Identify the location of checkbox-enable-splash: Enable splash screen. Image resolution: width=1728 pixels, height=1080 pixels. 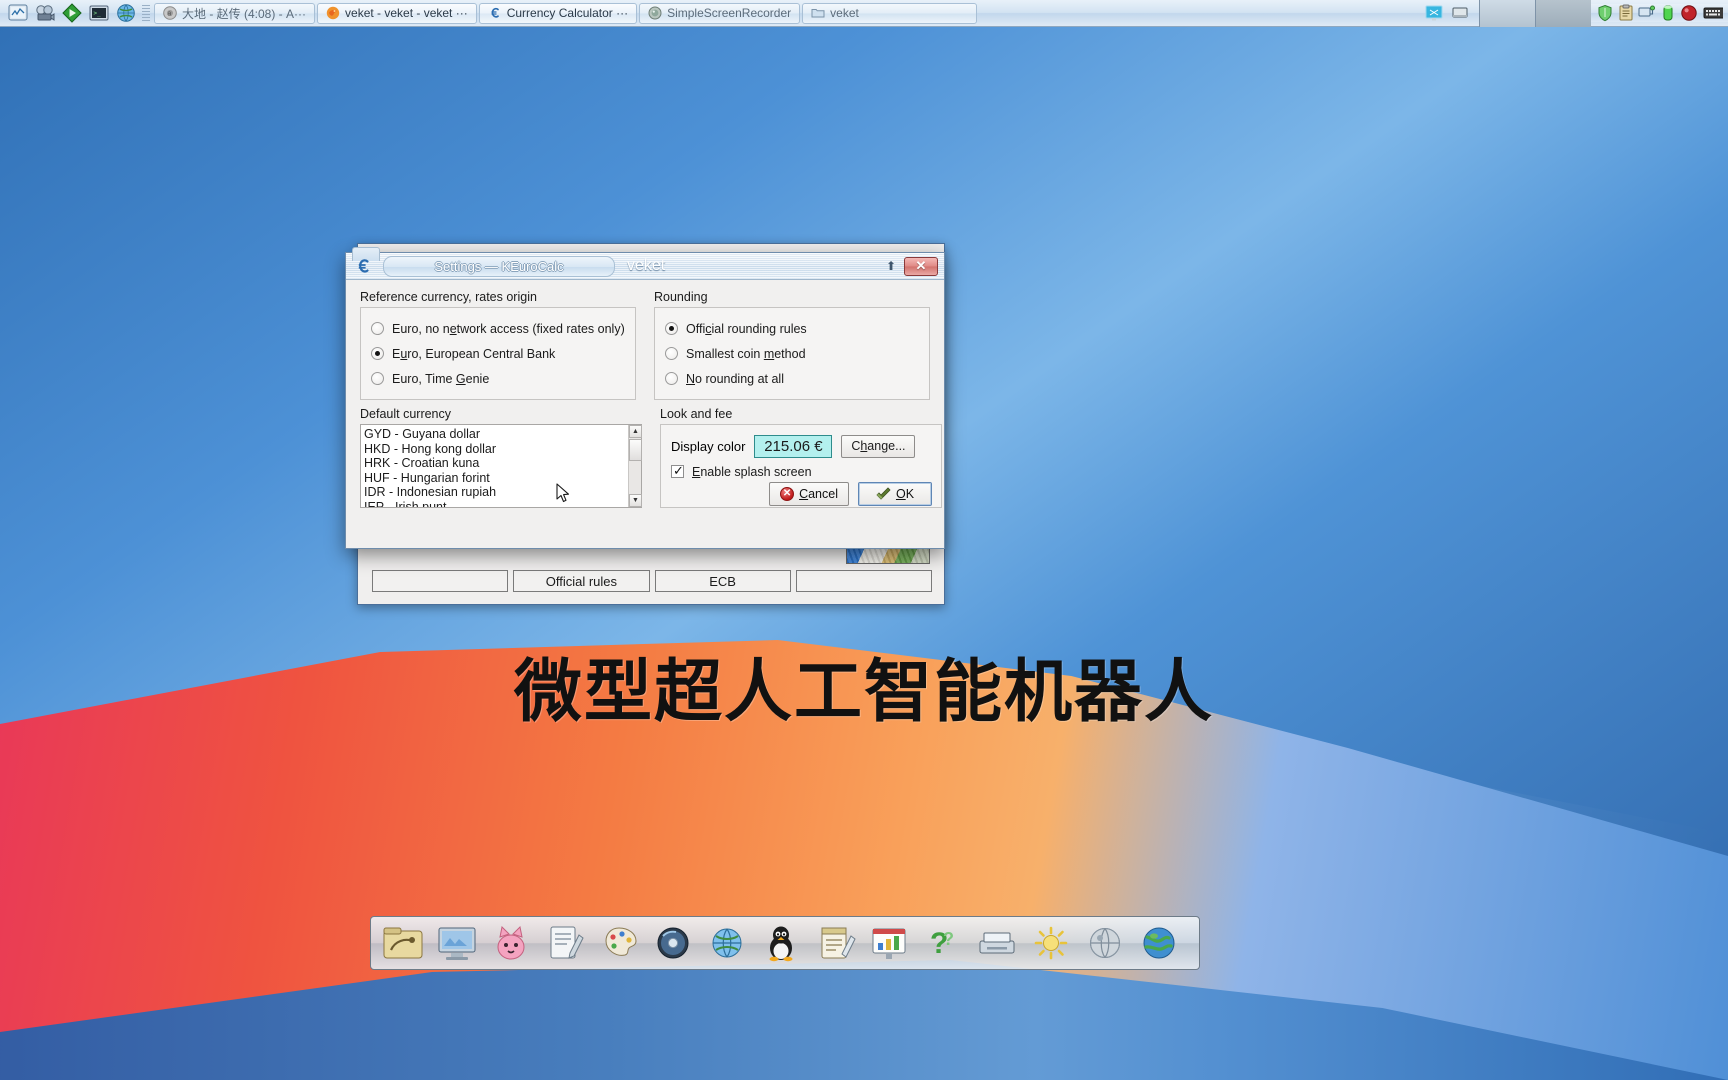
(801, 471).